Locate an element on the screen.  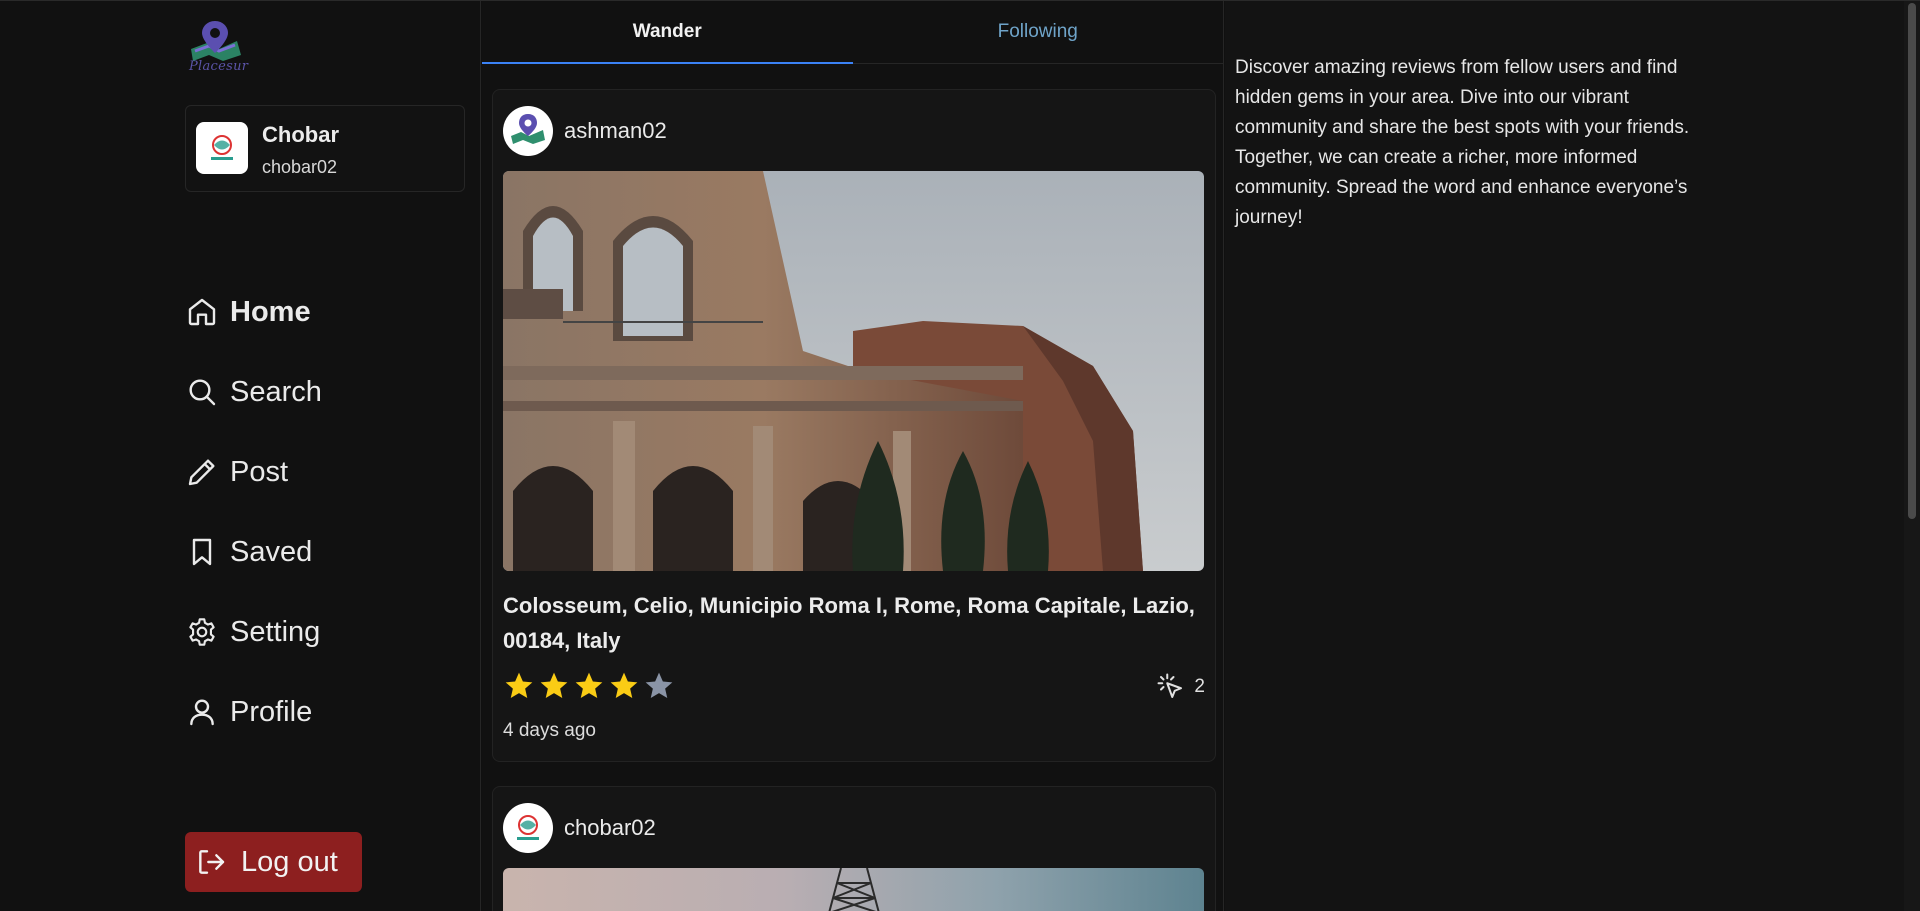
logo-text: Placesur is located at coordinates (219, 66).